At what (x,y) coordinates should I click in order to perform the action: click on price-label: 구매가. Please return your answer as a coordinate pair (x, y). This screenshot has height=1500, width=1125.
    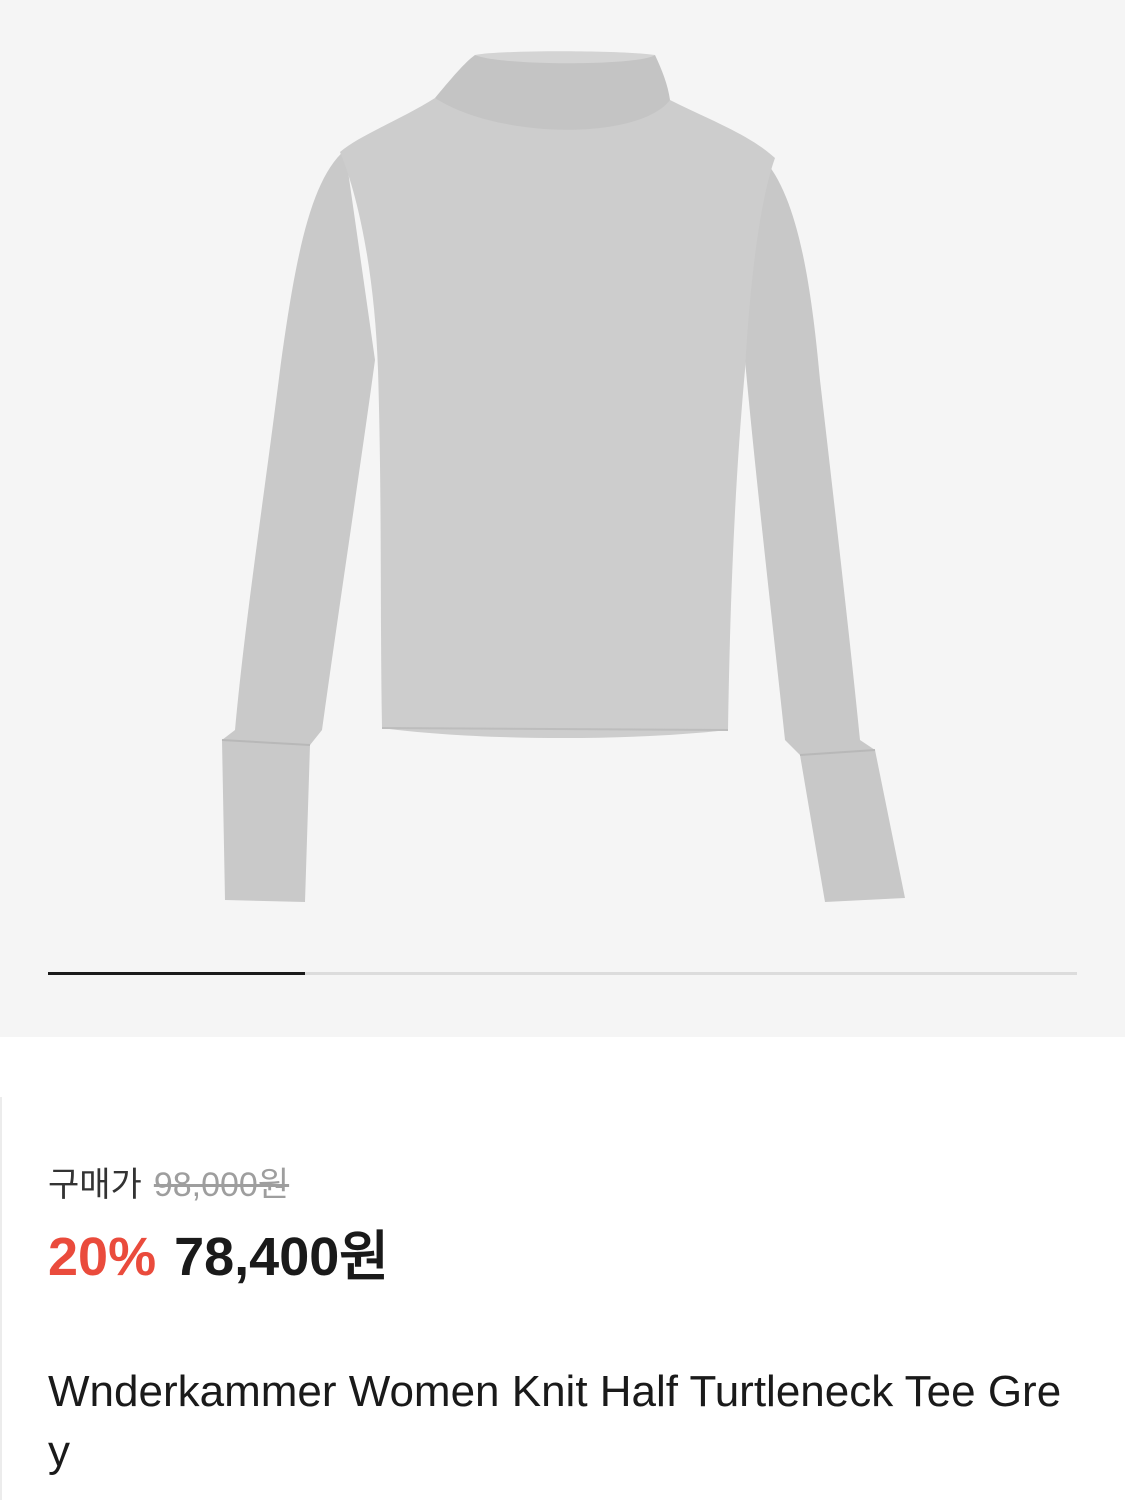
    Looking at the image, I should click on (95, 1185).